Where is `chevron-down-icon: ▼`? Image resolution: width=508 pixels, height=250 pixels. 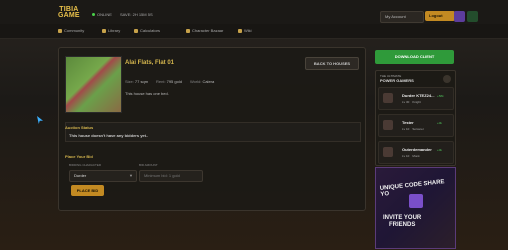 chevron-down-icon: ▼ is located at coordinates (131, 175).